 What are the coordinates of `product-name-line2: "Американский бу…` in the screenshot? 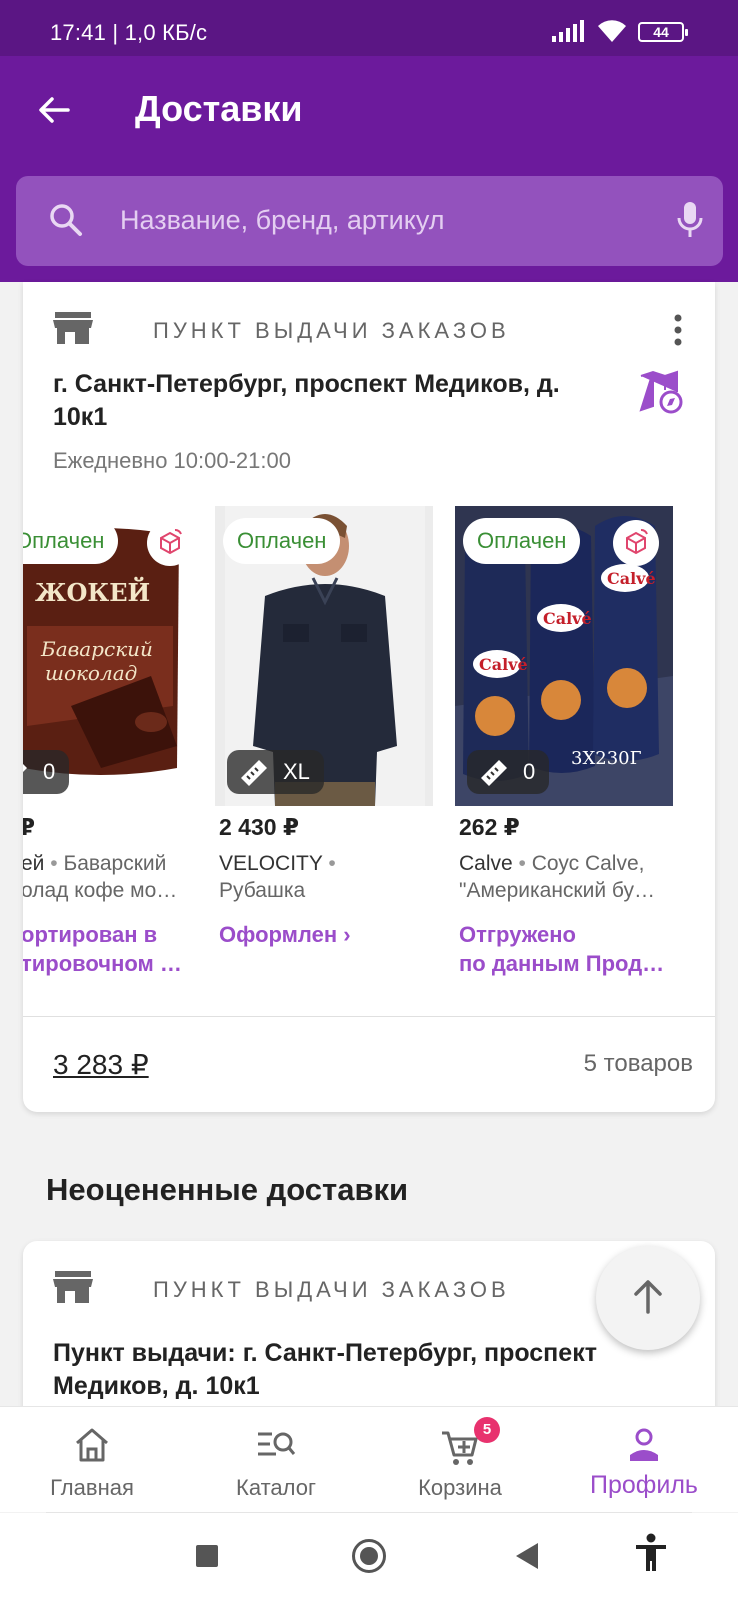 It's located at (557, 890).